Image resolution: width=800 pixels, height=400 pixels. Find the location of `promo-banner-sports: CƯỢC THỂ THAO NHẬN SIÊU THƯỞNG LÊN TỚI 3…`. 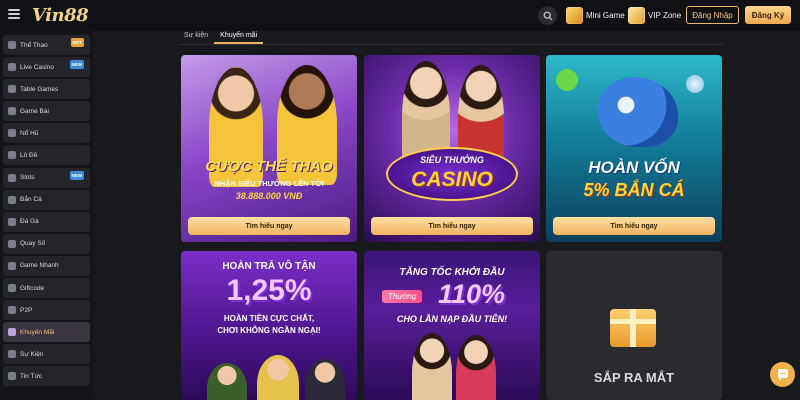

promo-banner-sports: CƯỢC THỂ THAO NHẬN SIÊU THƯỞNG LÊN TỚI 3… is located at coordinates (269, 148).